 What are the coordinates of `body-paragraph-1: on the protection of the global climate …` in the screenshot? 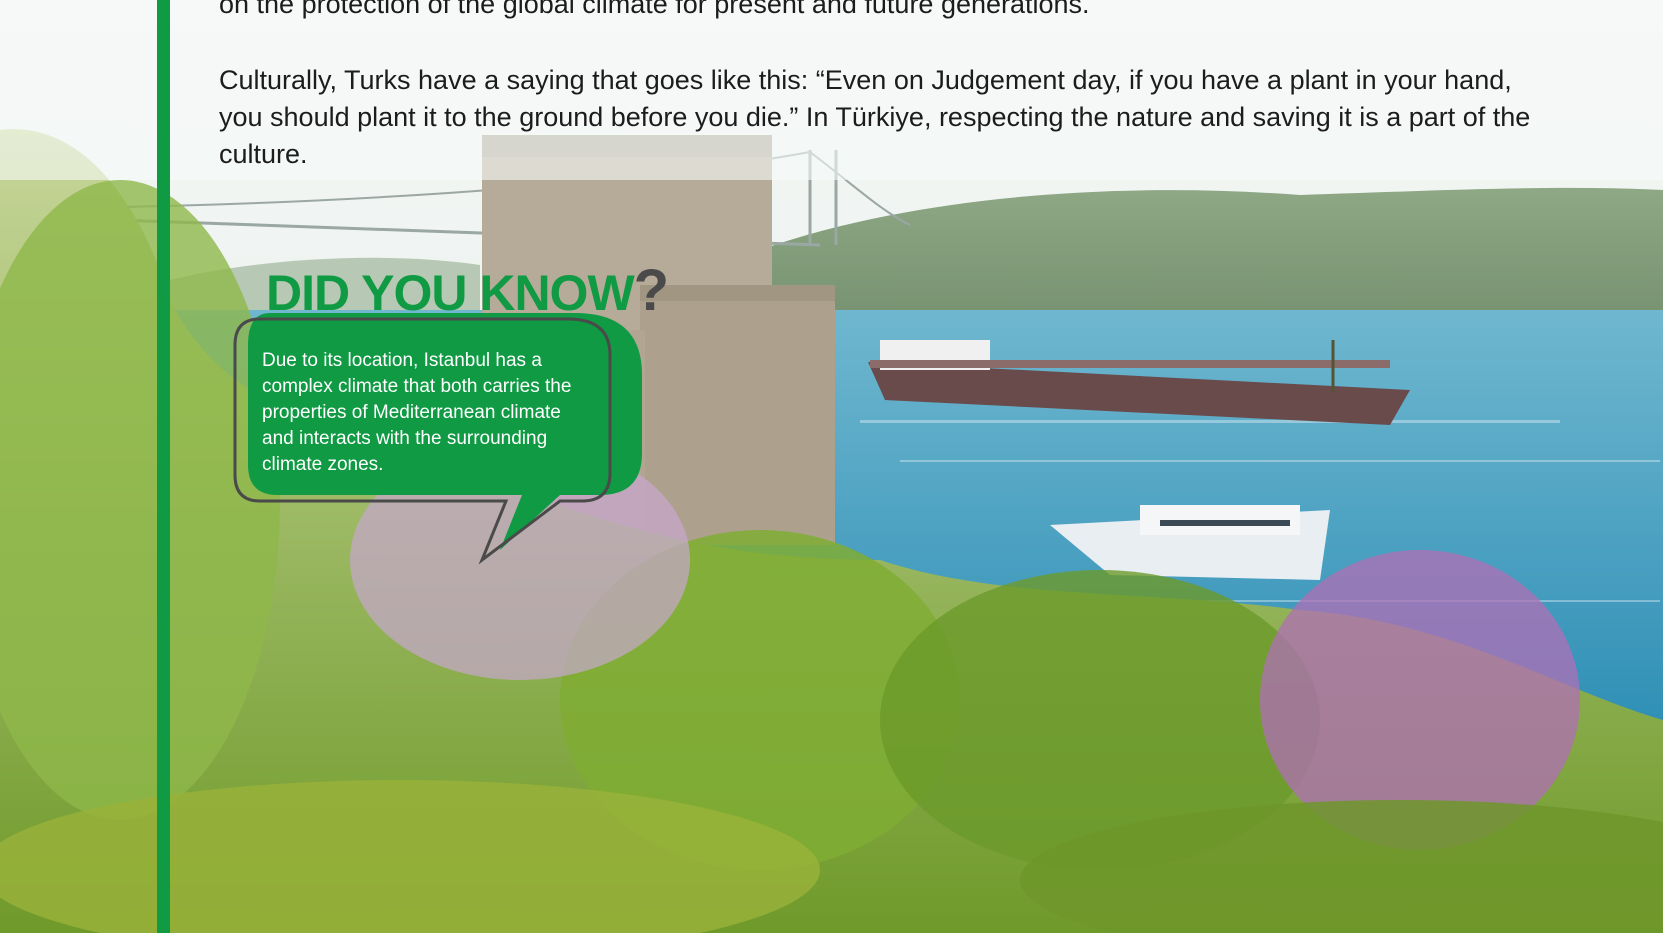 It's located at (654, 9).